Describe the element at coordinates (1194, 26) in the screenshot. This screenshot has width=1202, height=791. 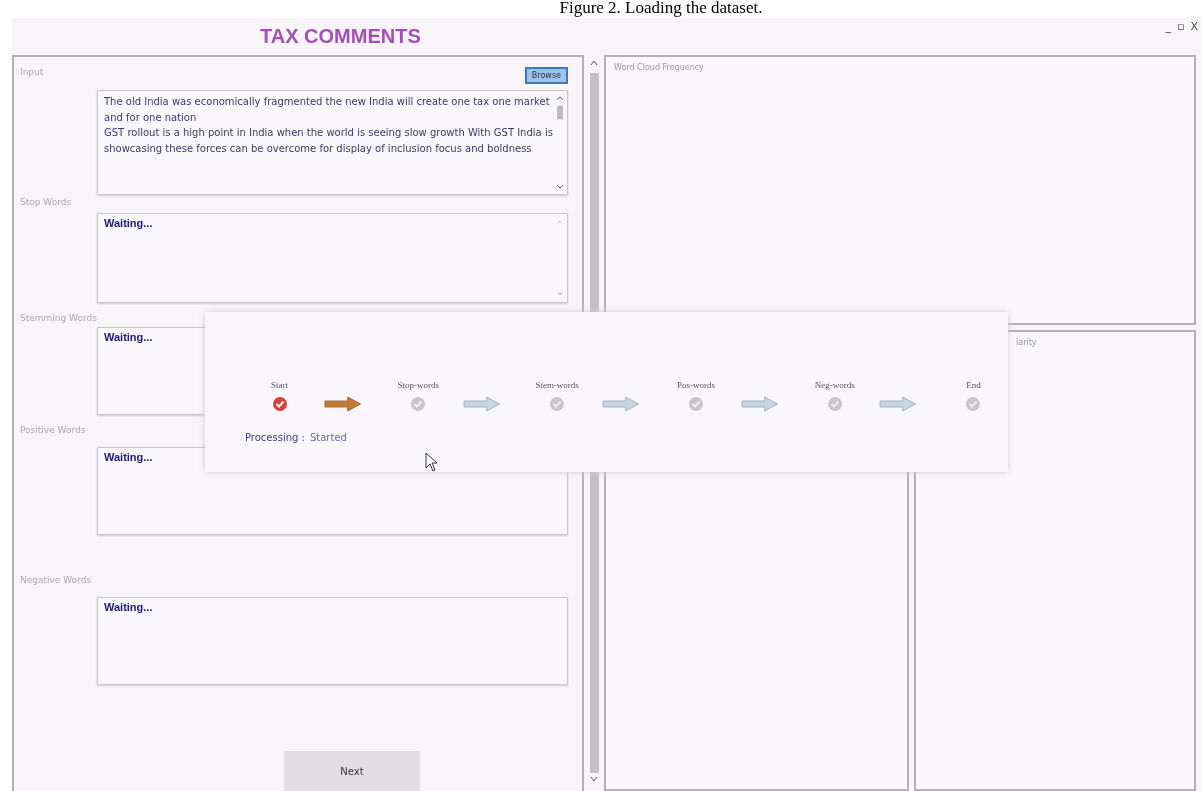
I see `window-control: X` at that location.